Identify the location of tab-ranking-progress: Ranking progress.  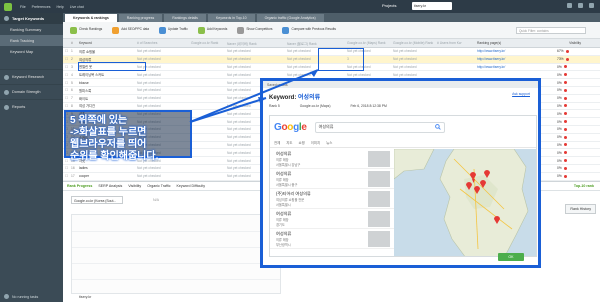
(140, 18).